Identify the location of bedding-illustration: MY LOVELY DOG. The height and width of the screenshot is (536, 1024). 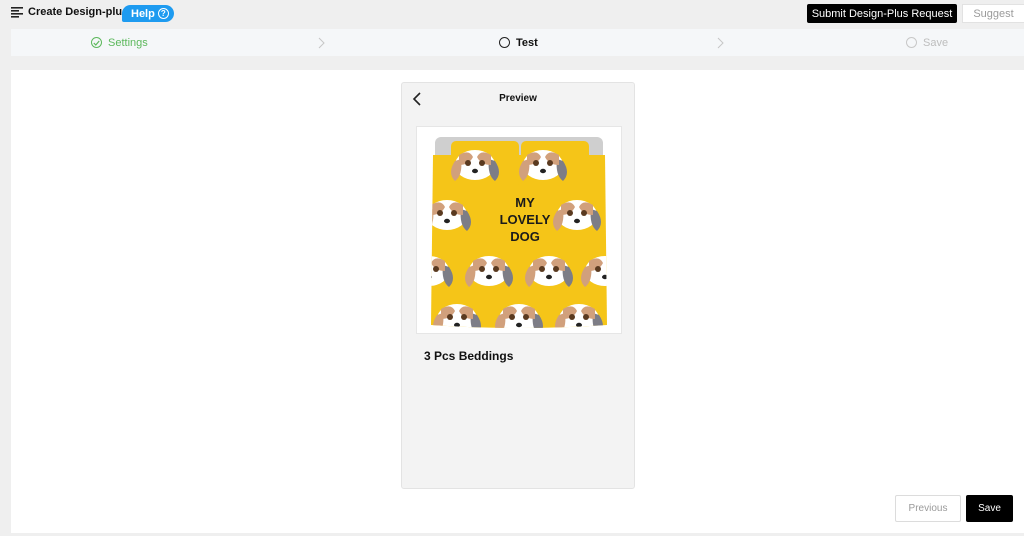
(519, 232).